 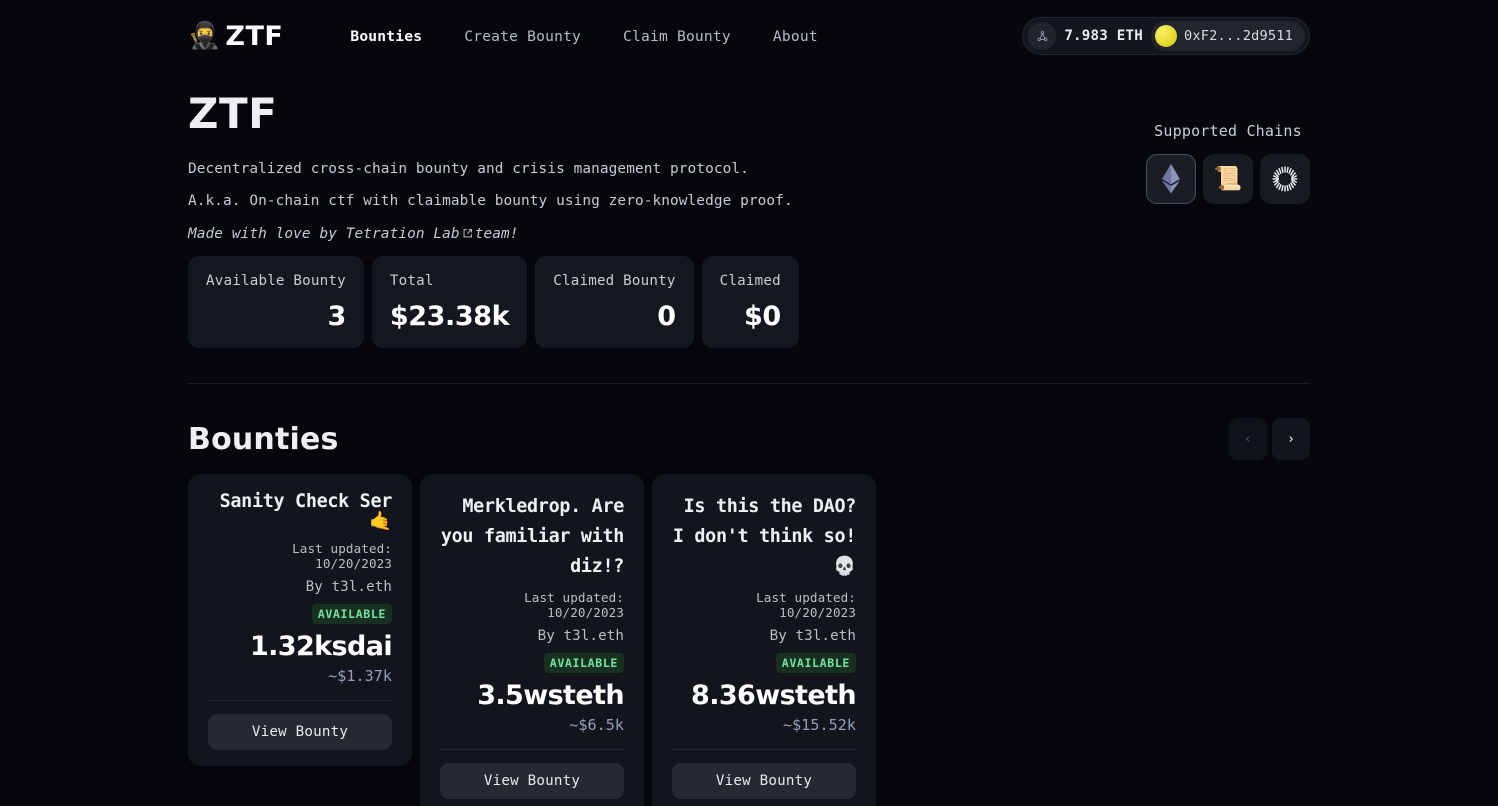 What do you see at coordinates (306, 512) in the screenshot?
I see `bounty-title: Sanity Check Ser 🤙` at bounding box center [306, 512].